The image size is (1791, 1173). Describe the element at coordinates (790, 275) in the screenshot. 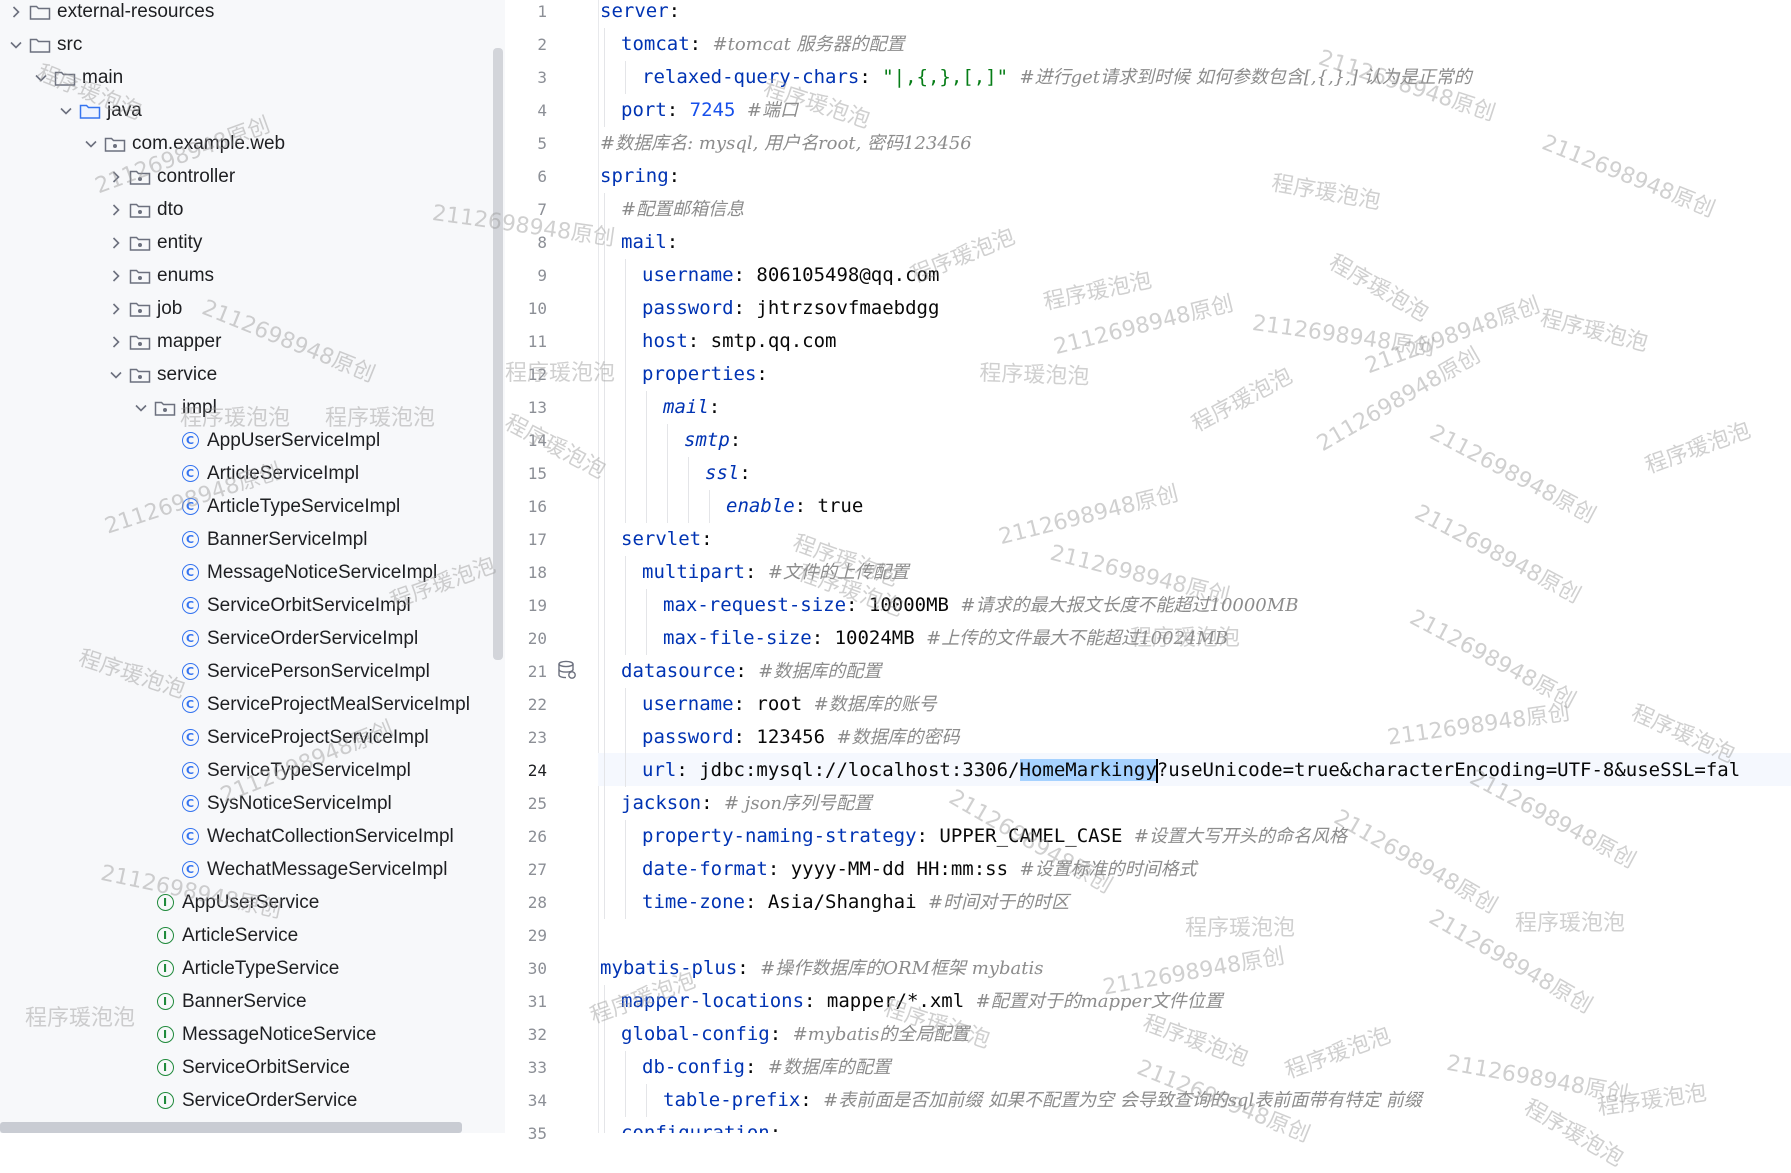

I see `code-line: username: 806105498@qq.com` at that location.